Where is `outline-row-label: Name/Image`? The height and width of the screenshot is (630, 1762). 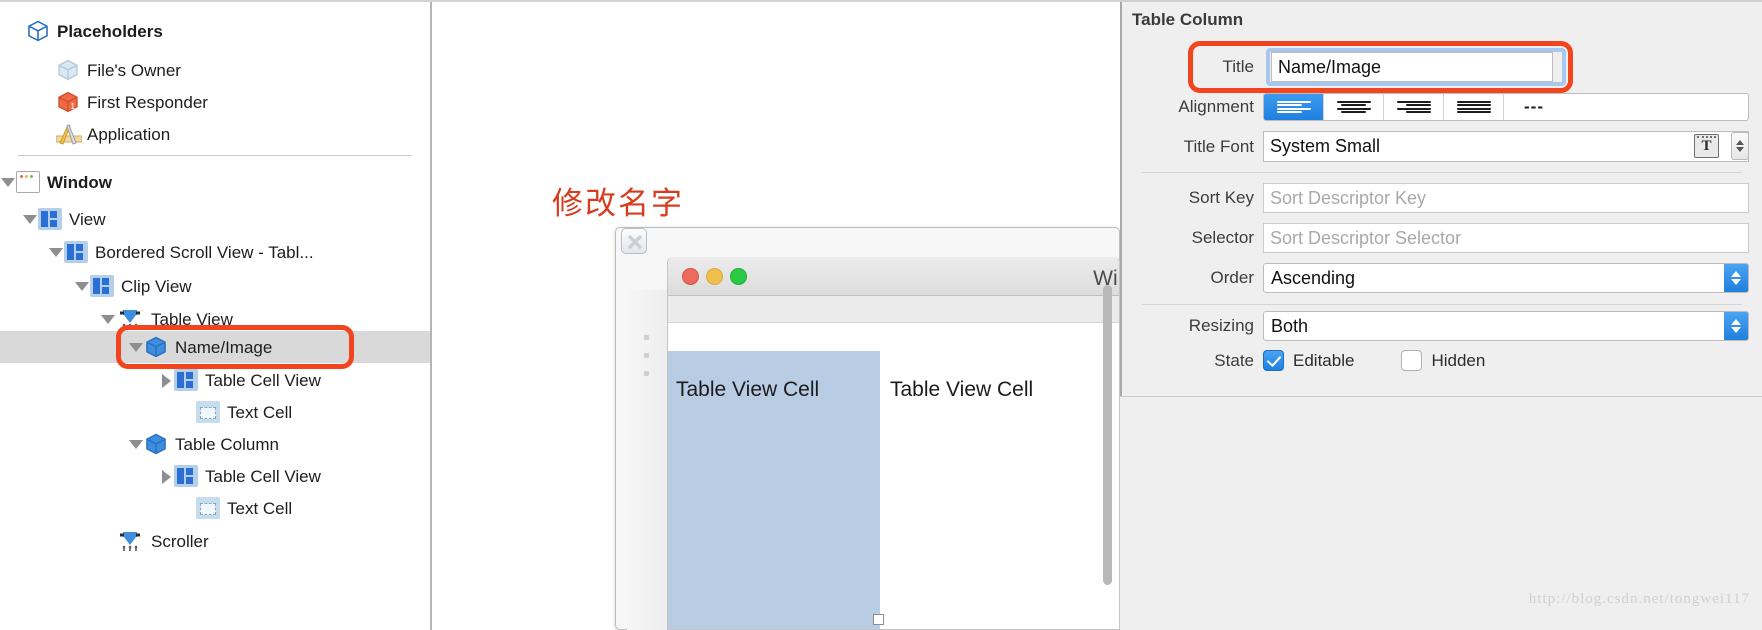 outline-row-label: Name/Image is located at coordinates (224, 347).